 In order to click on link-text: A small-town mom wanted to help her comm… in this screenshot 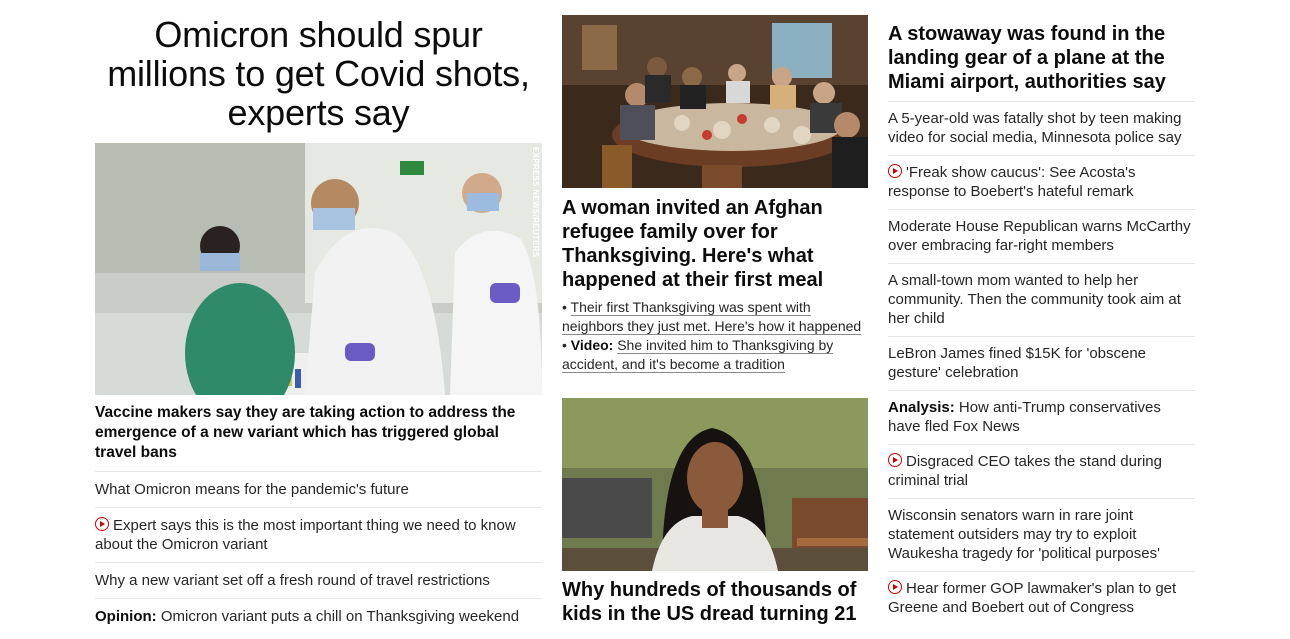, I will do `click(1034, 299)`.